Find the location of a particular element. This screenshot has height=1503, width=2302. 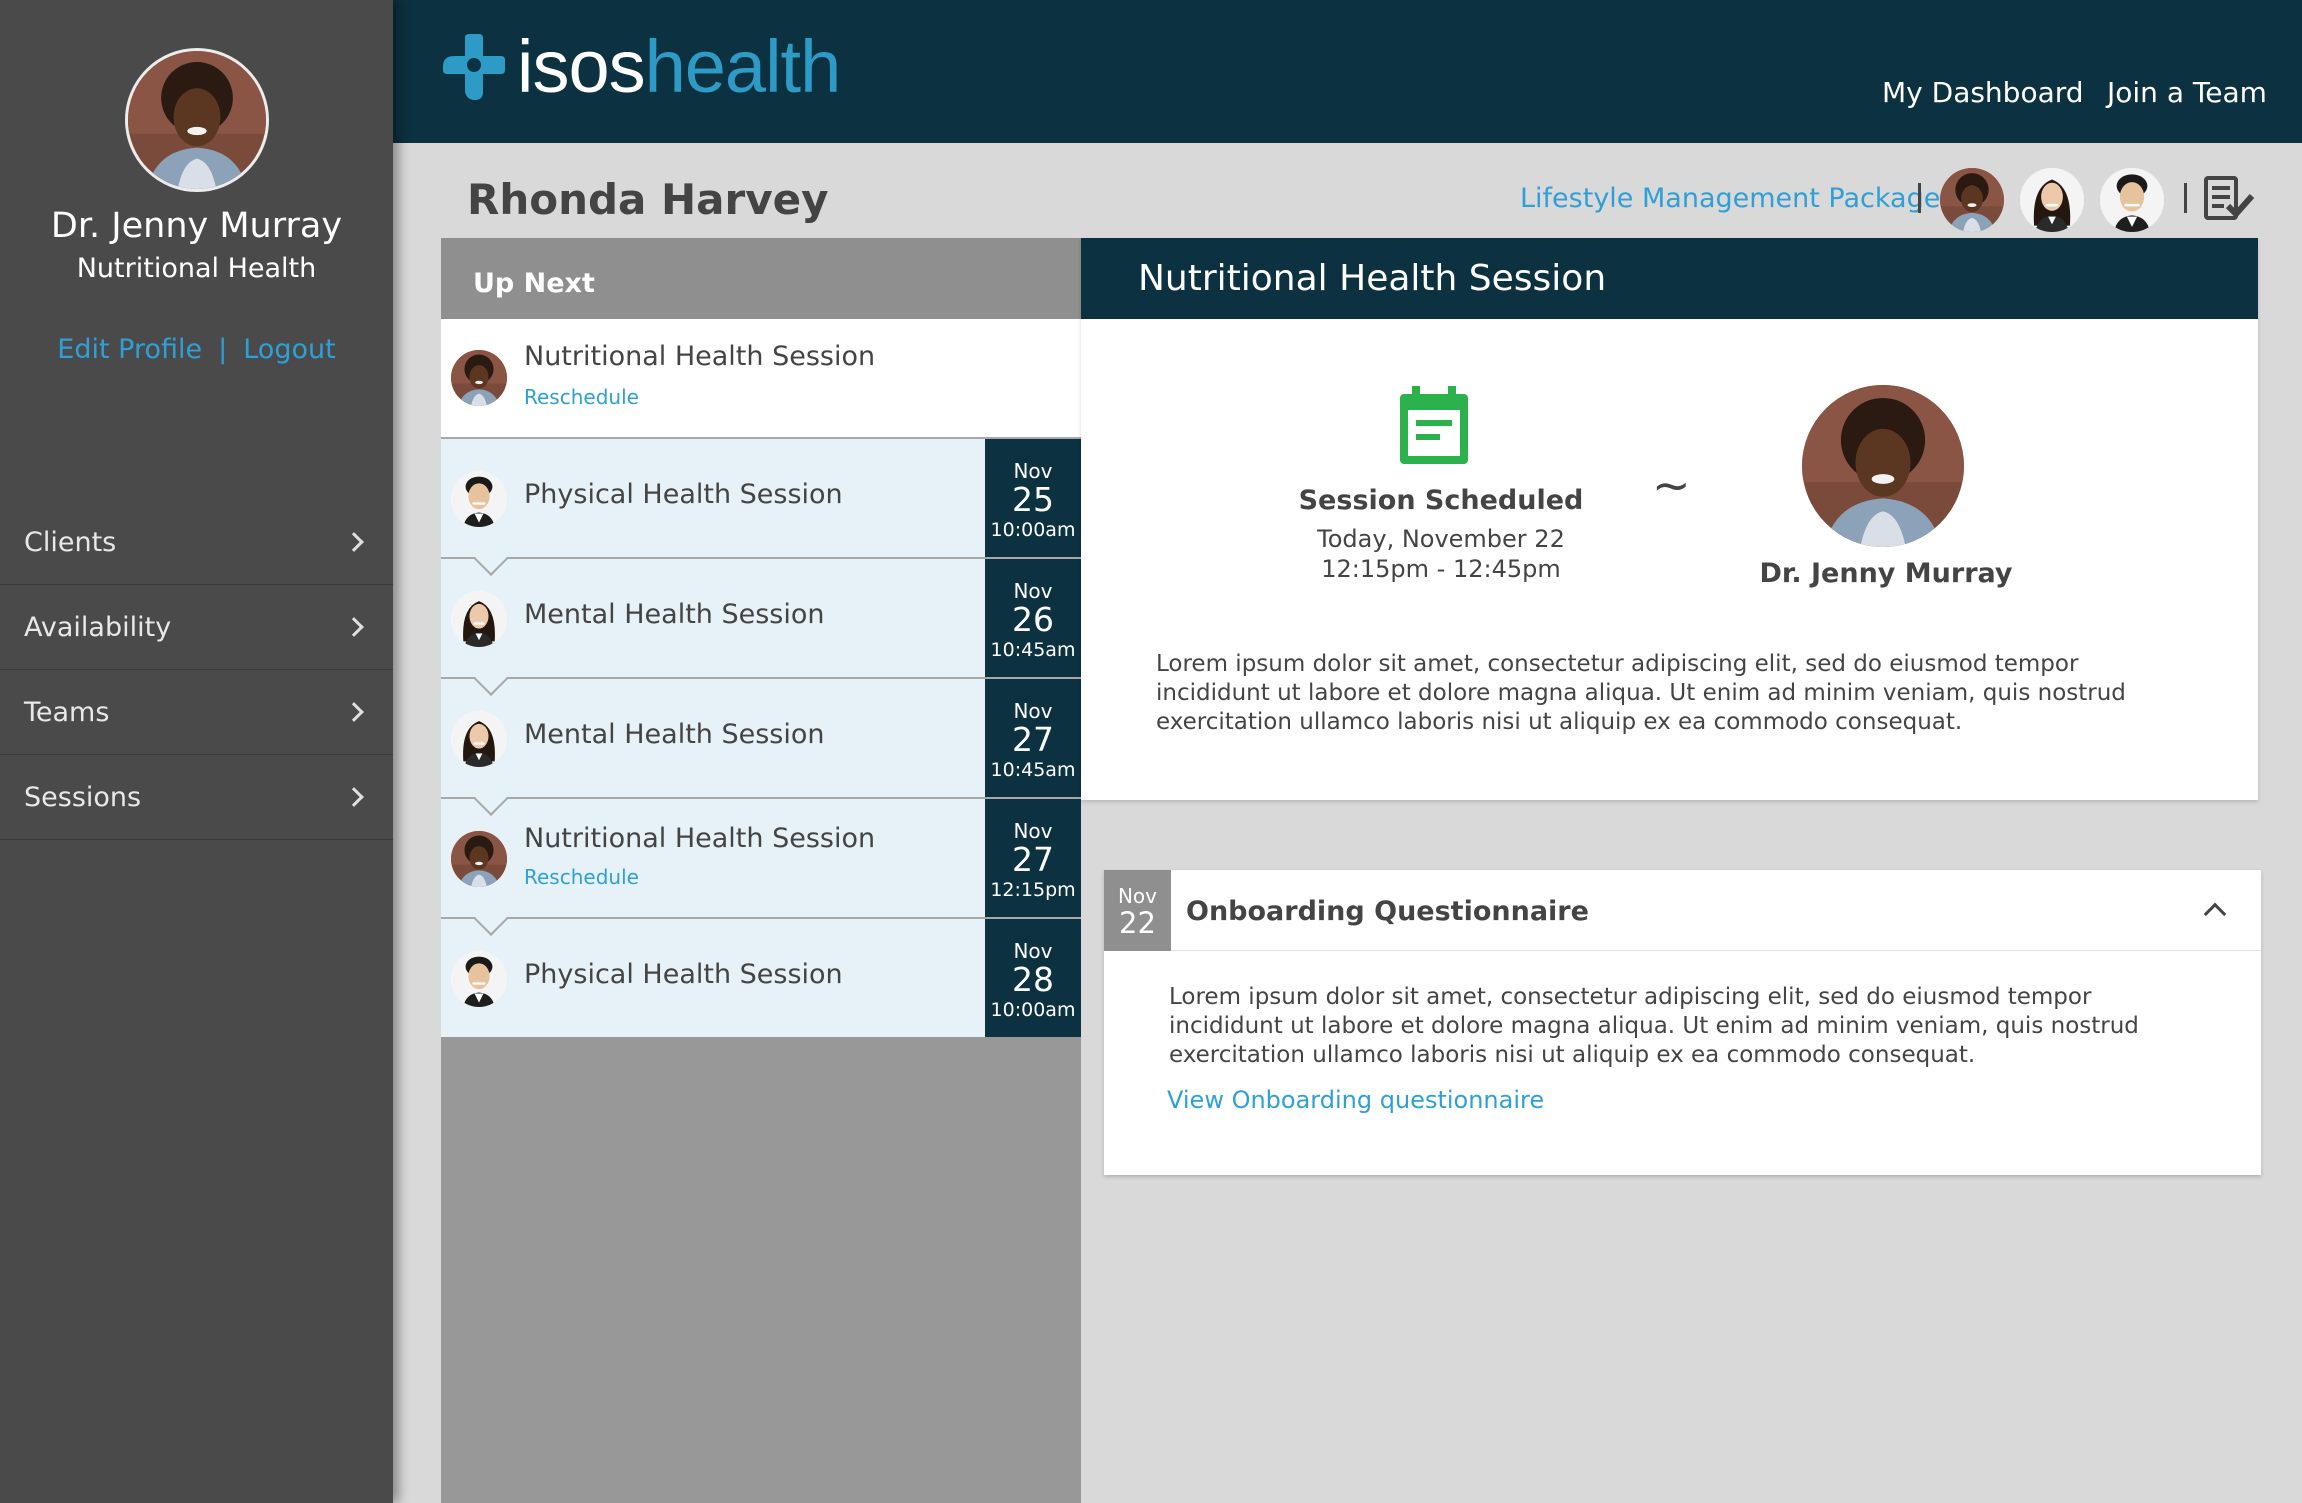

provider-name: Dr. Jenny Murray is located at coordinates (1886, 573).